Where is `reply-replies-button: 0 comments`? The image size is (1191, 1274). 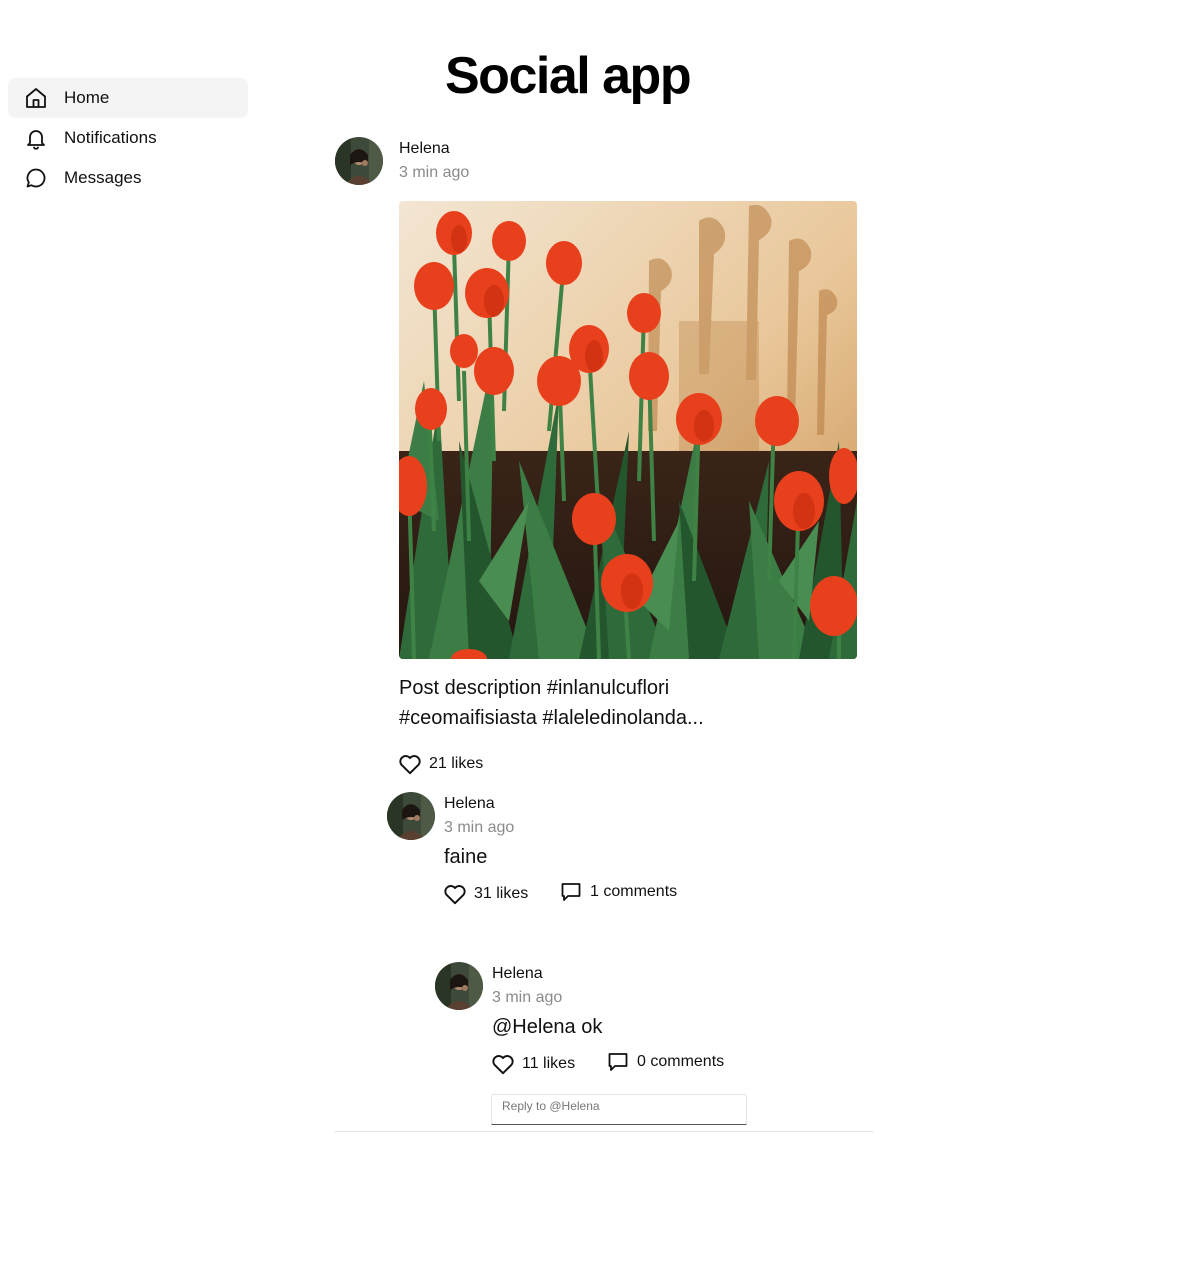
reply-replies-button: 0 comments is located at coordinates (664, 1062).